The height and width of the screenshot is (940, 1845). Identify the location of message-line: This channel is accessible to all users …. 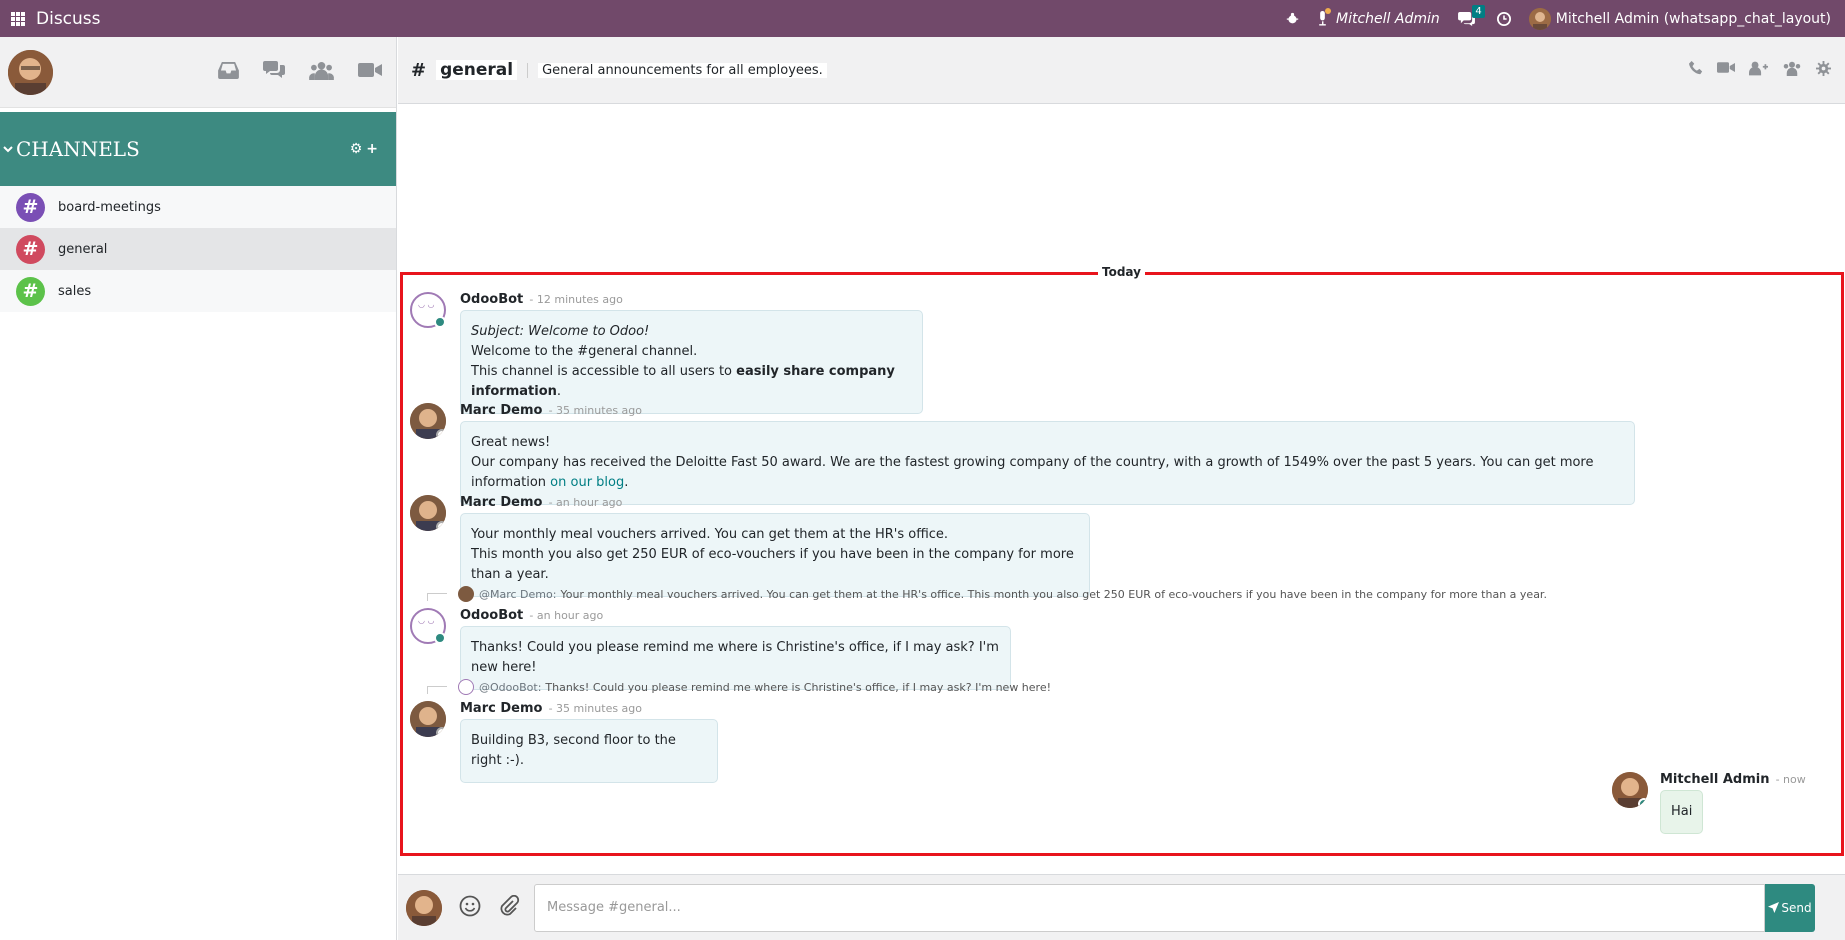
(683, 381).